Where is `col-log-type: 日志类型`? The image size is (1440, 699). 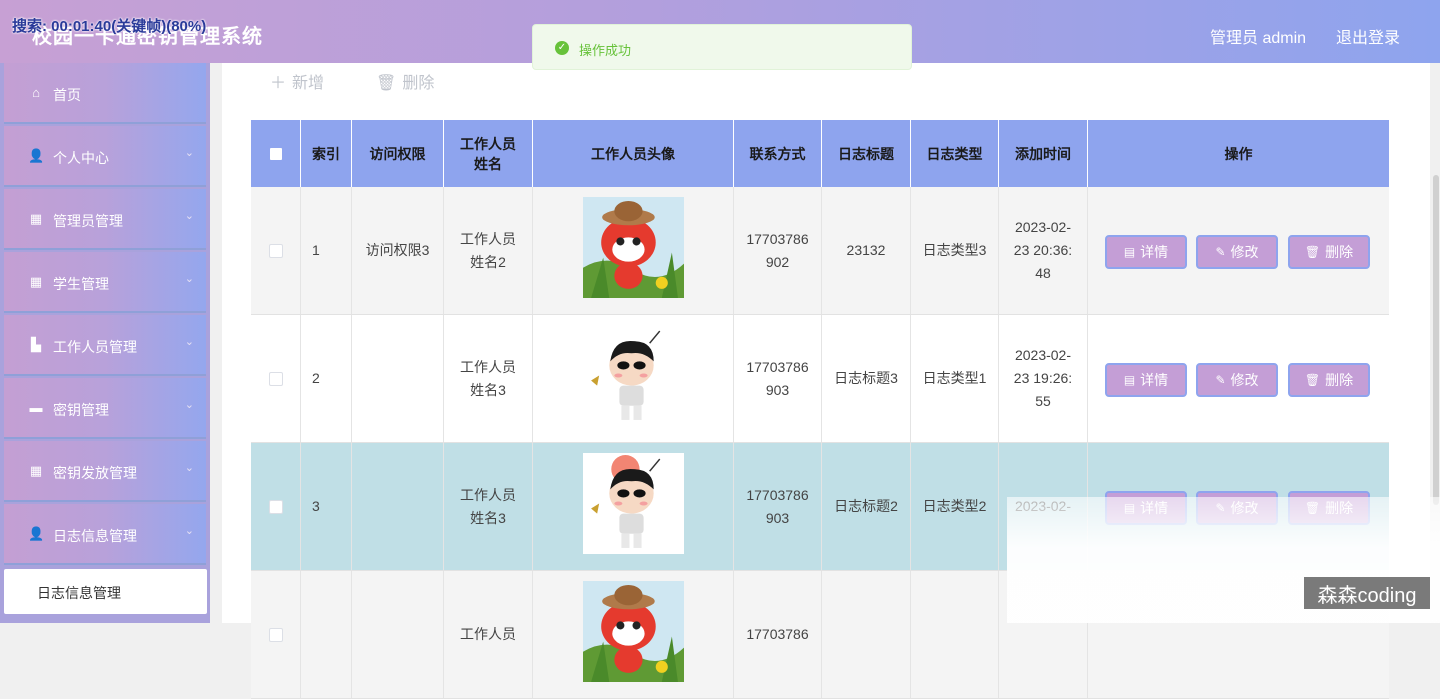
col-log-type: 日志类型 is located at coordinates (955, 153).